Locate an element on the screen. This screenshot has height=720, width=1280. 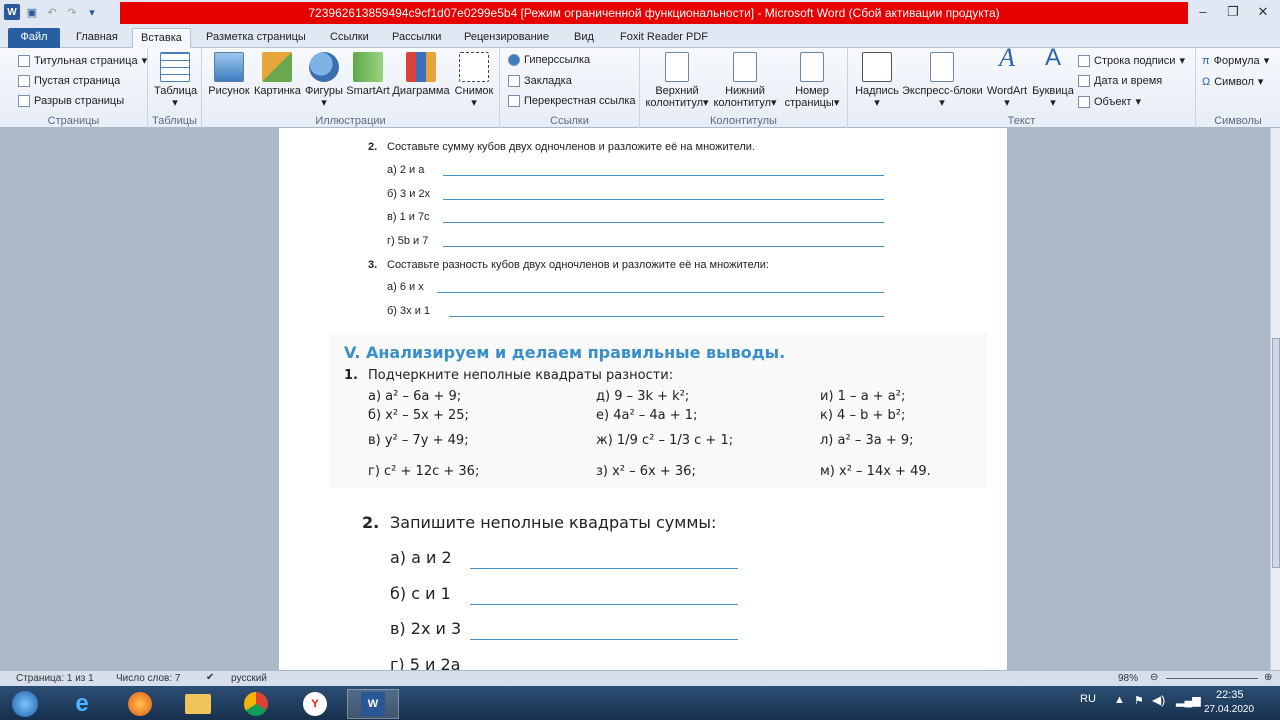
language: русский is located at coordinates (249, 678).